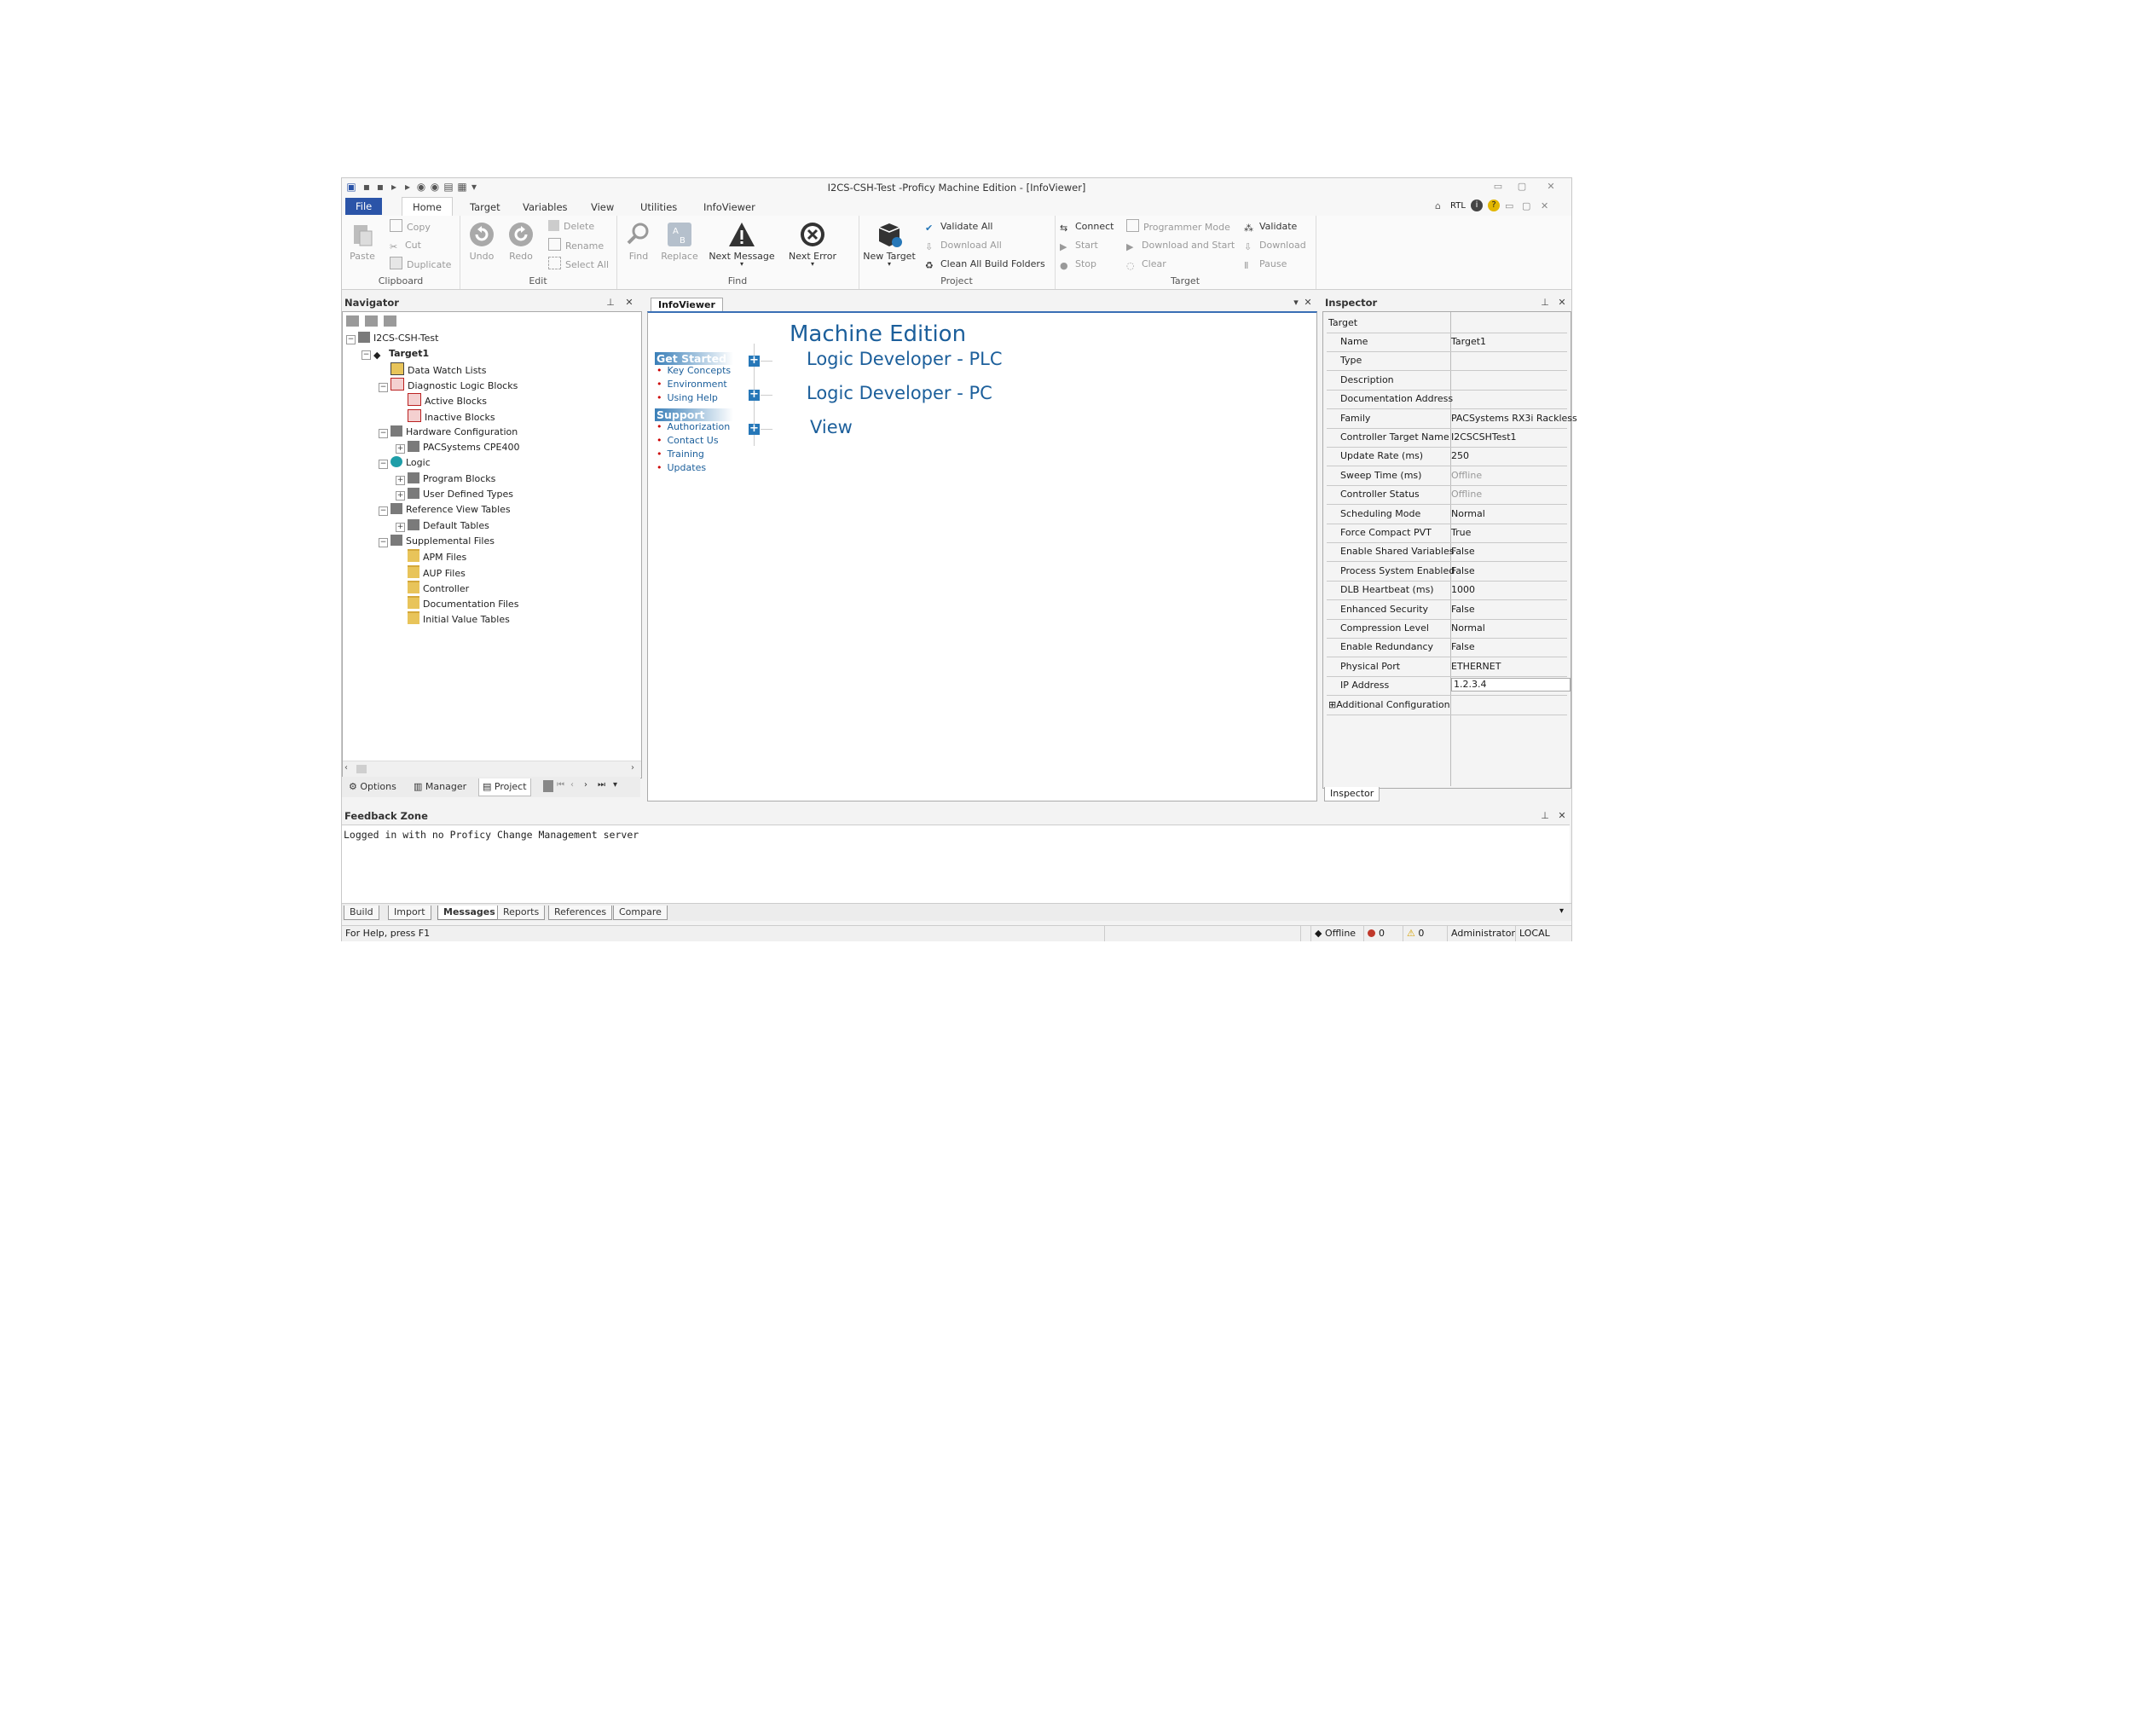 This screenshot has height=1736, width=2152. Describe the element at coordinates (1461, 532) in the screenshot. I see `property-value: True` at that location.